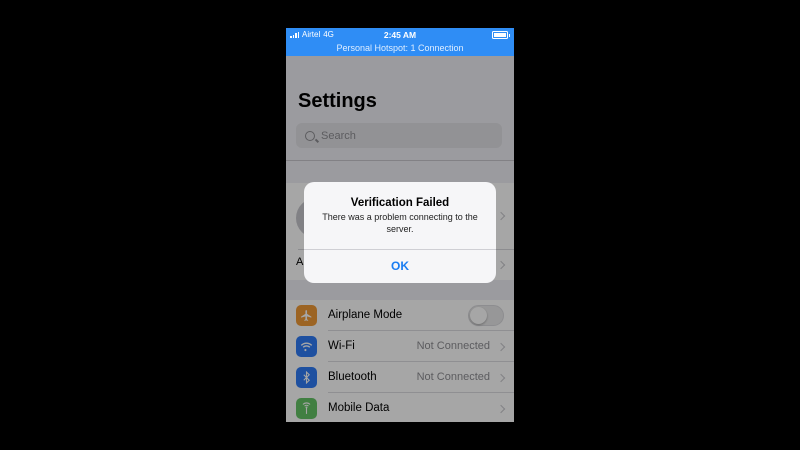 Image resolution: width=800 pixels, height=450 pixels. What do you see at coordinates (400, 48) in the screenshot?
I see `hotspot-banner: Personal Hotspot: 1 Connection` at bounding box center [400, 48].